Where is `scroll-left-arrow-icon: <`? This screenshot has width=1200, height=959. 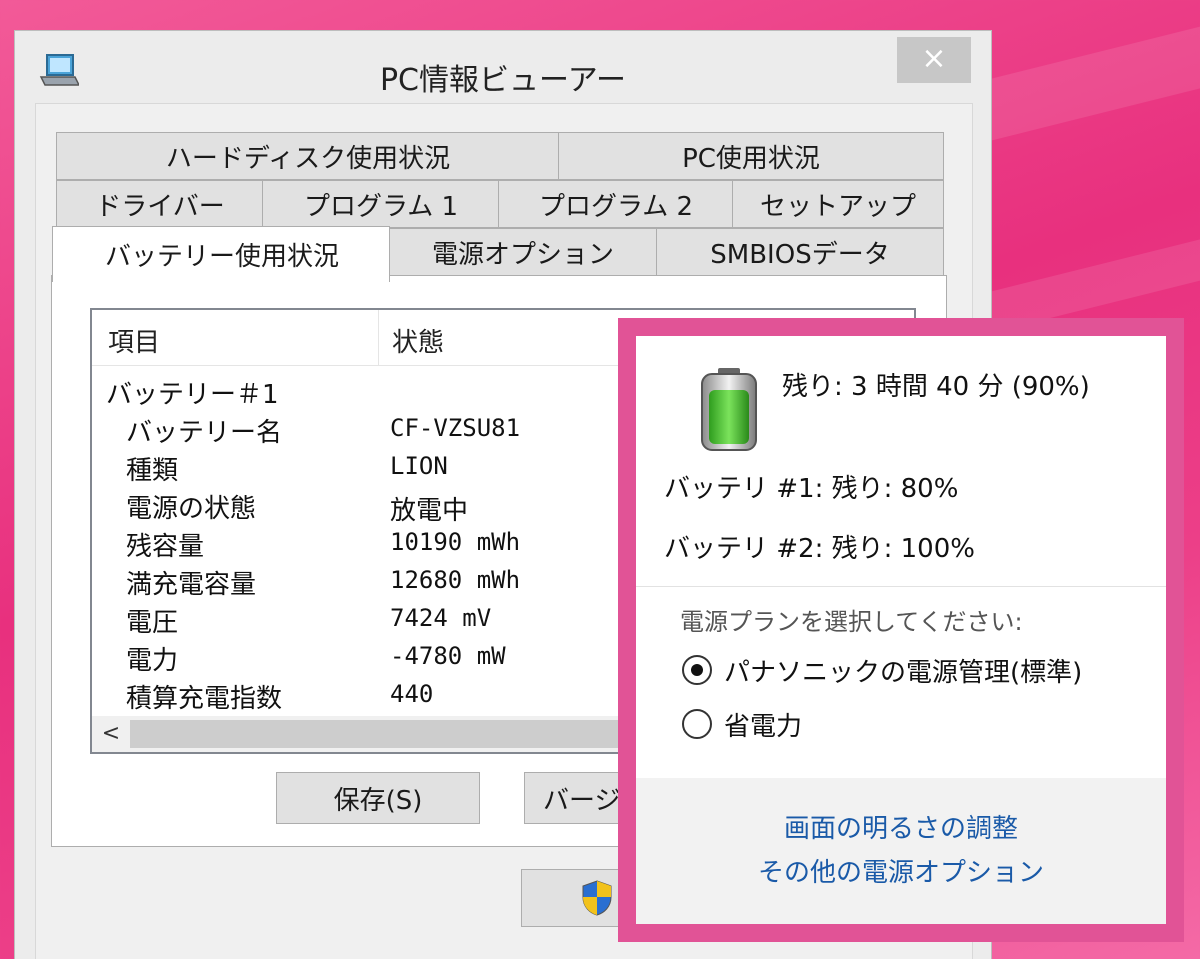 scroll-left-arrow-icon: < is located at coordinates (111, 734).